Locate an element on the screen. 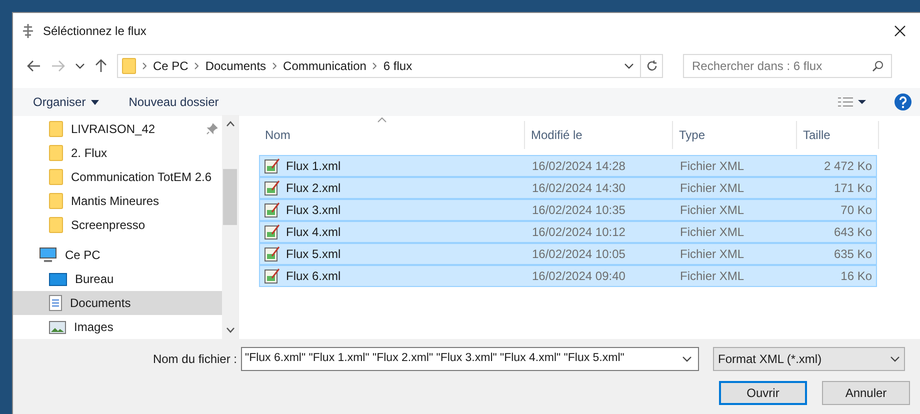  scroll-down-icon is located at coordinates (230, 330).